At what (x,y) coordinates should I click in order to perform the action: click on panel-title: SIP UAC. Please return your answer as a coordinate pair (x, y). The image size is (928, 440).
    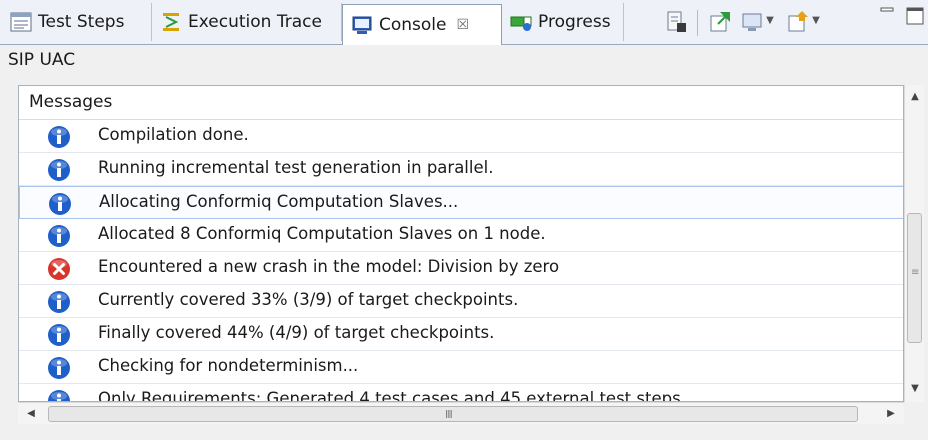
    Looking at the image, I should click on (42, 60).